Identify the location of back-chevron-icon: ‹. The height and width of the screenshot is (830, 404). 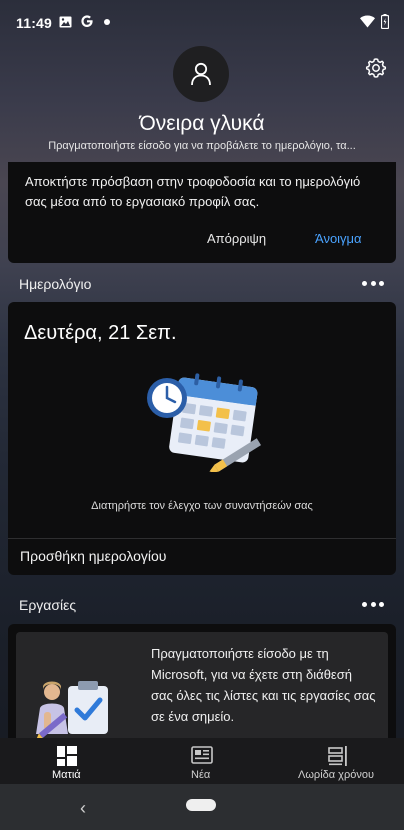
(83, 808).